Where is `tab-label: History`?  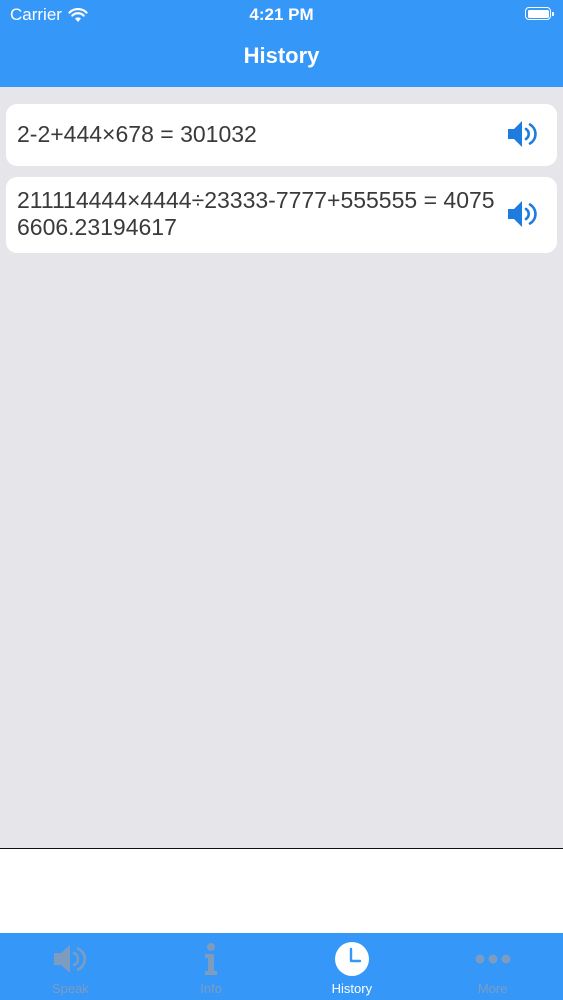
tab-label: History is located at coordinates (352, 988).